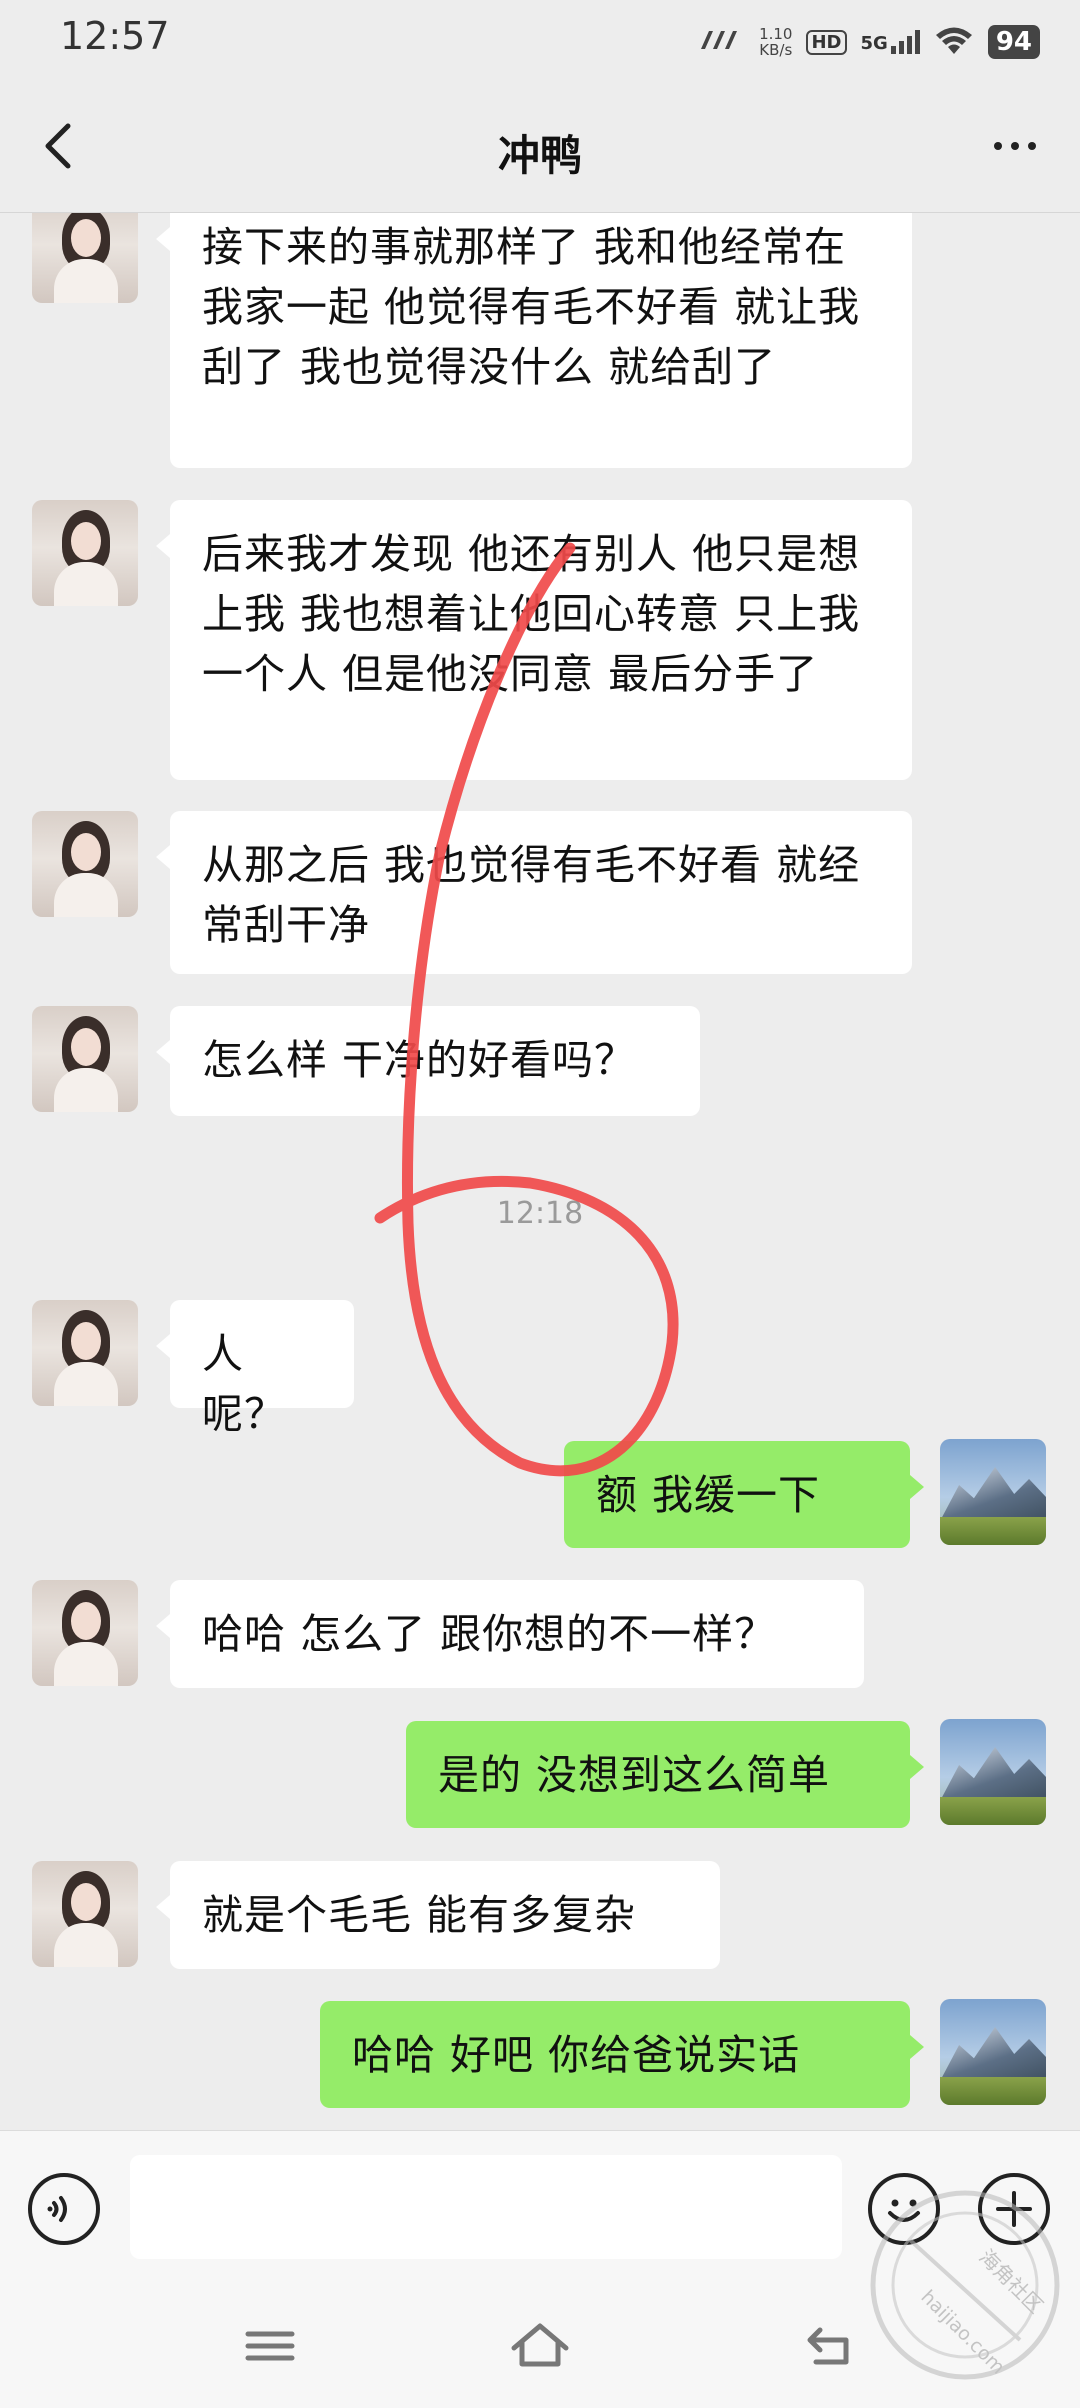 Image resolution: width=1080 pixels, height=2408 pixels. Describe the element at coordinates (776, 34) in the screenshot. I see `network-speed-value: 1.10` at that location.